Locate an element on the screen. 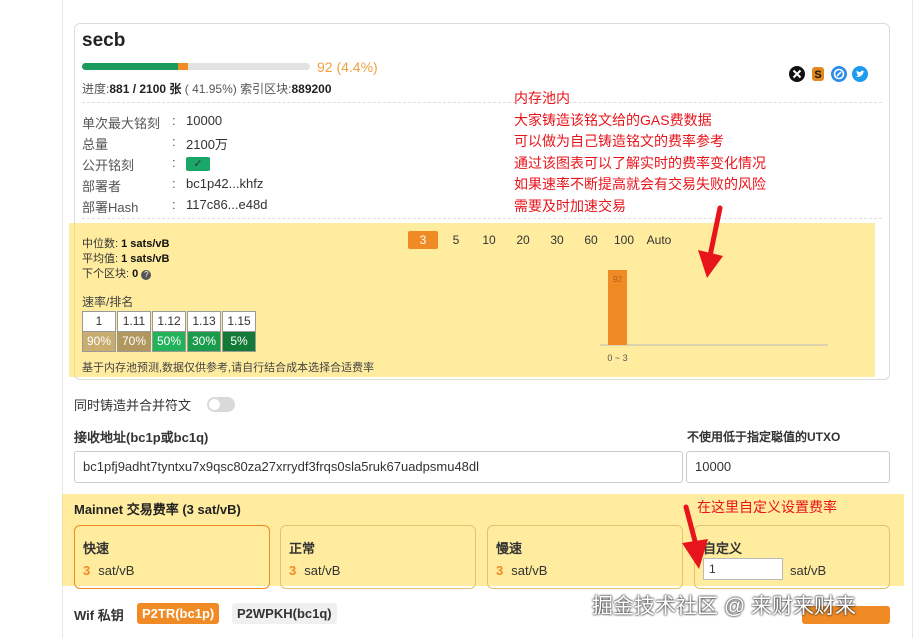  fee-title: Mainnet 交易费率 (3 sat/vB) is located at coordinates (157, 509).